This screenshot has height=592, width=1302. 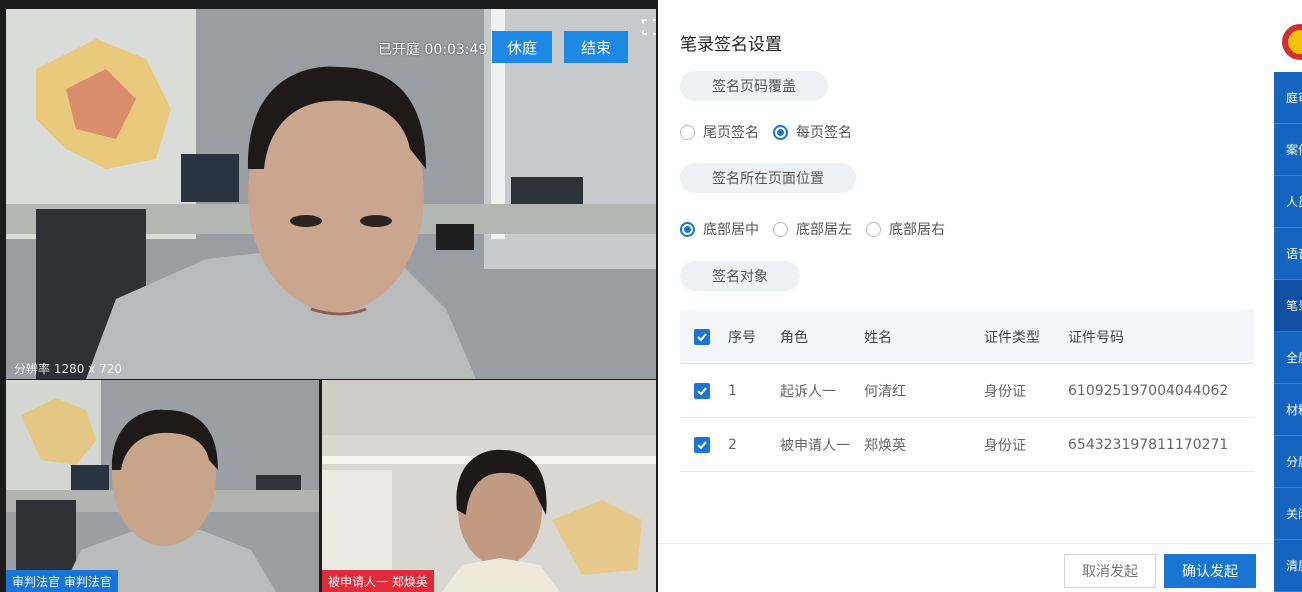 I want to click on page-coverage-options: 尾页签名 每页签名, so click(x=773, y=132).